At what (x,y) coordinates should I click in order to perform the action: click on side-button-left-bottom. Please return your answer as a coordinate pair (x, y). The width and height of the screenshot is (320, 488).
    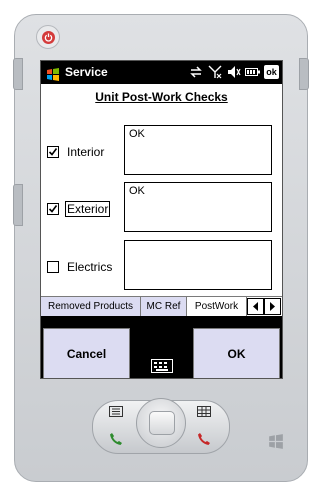
    Looking at the image, I should click on (18, 205).